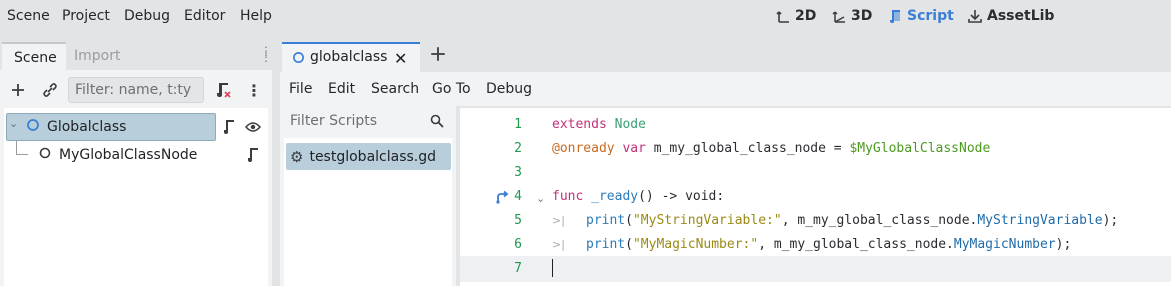 The height and width of the screenshot is (286, 1171). I want to click on gear-icon: ⚙, so click(297, 156).